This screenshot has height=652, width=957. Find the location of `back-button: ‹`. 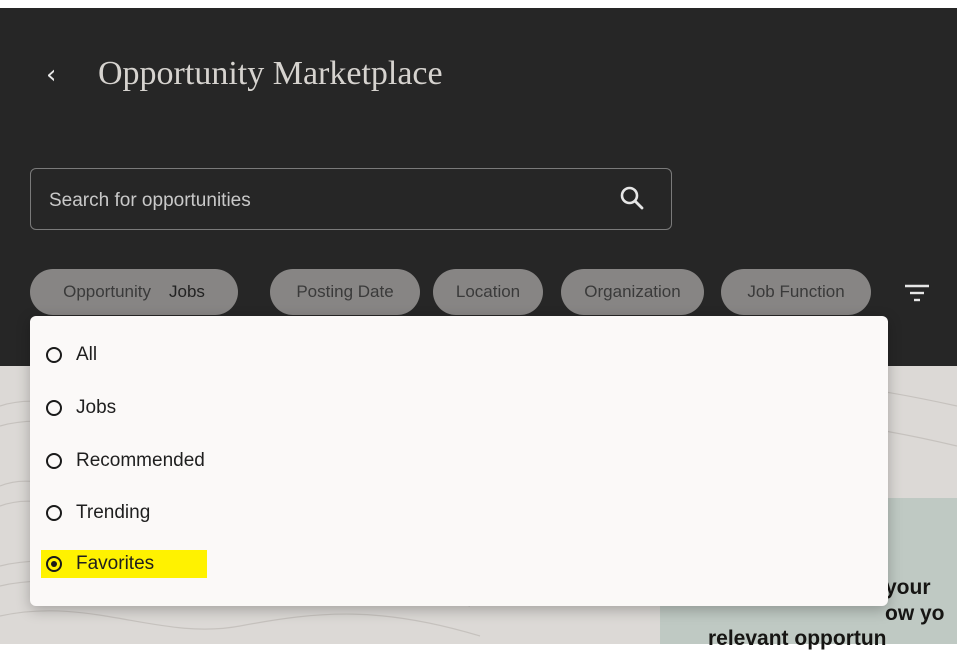

back-button: ‹ is located at coordinates (57, 75).